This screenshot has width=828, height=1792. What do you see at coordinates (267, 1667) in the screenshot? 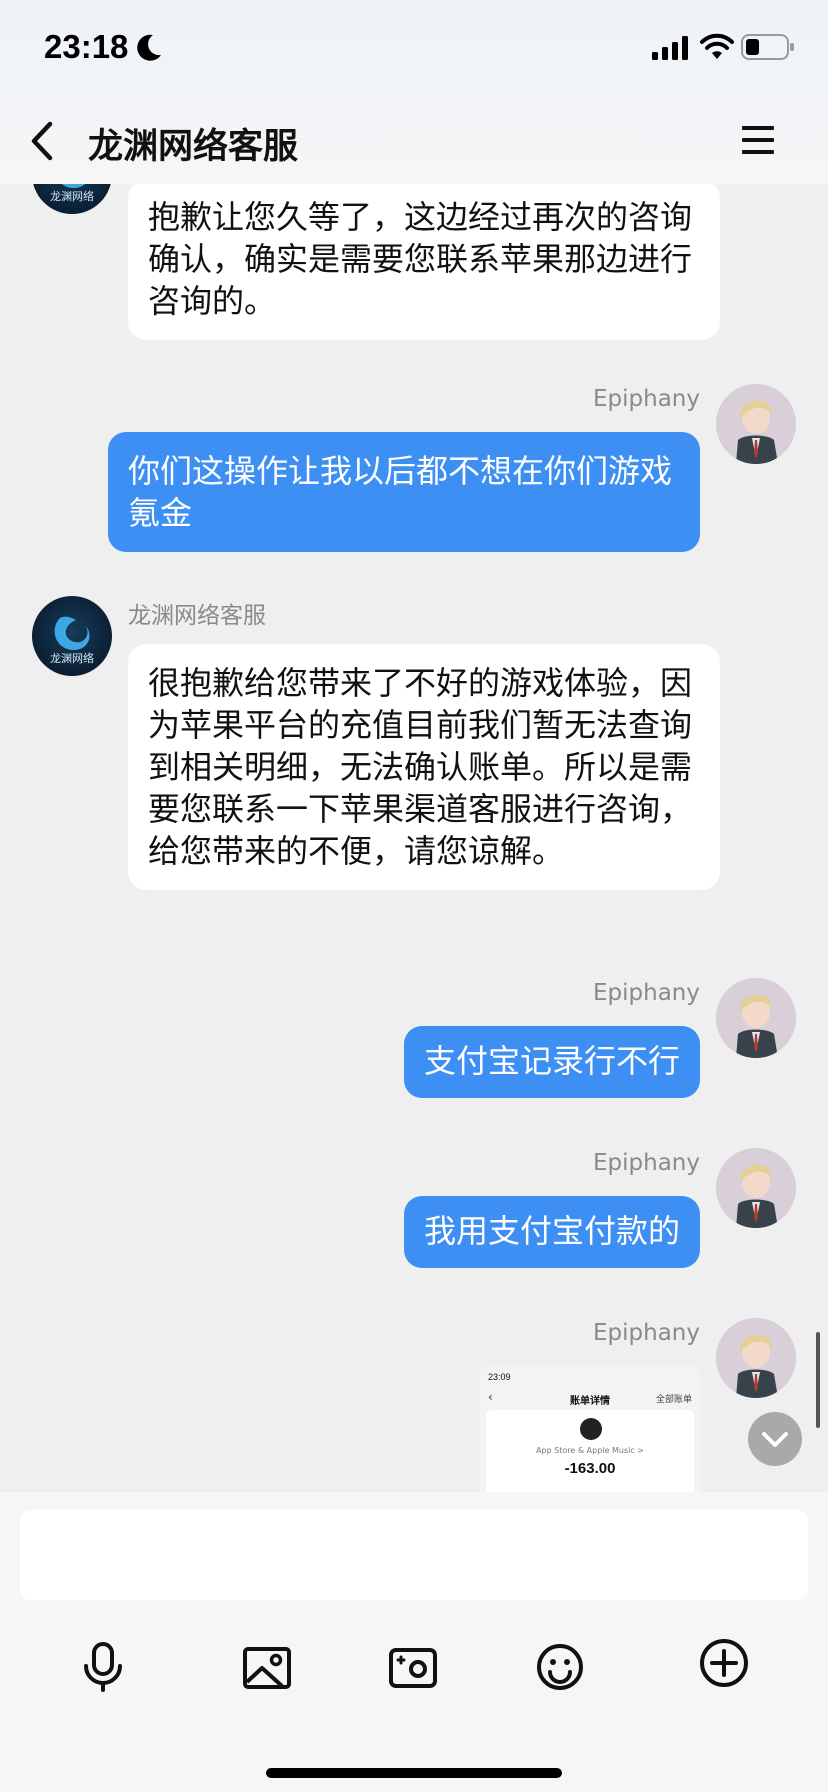
I see `image-icon` at bounding box center [267, 1667].